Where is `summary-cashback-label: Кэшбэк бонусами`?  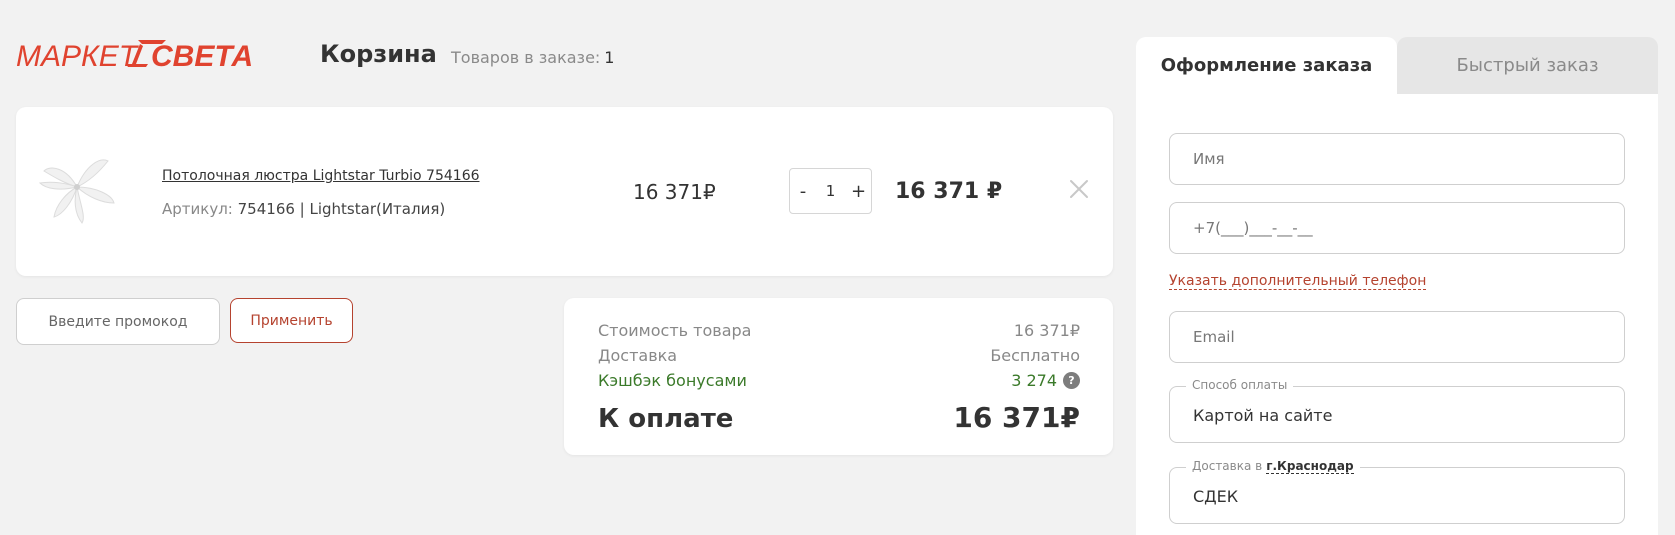
summary-cashback-label: Кэшбэк бонусами is located at coordinates (672, 380).